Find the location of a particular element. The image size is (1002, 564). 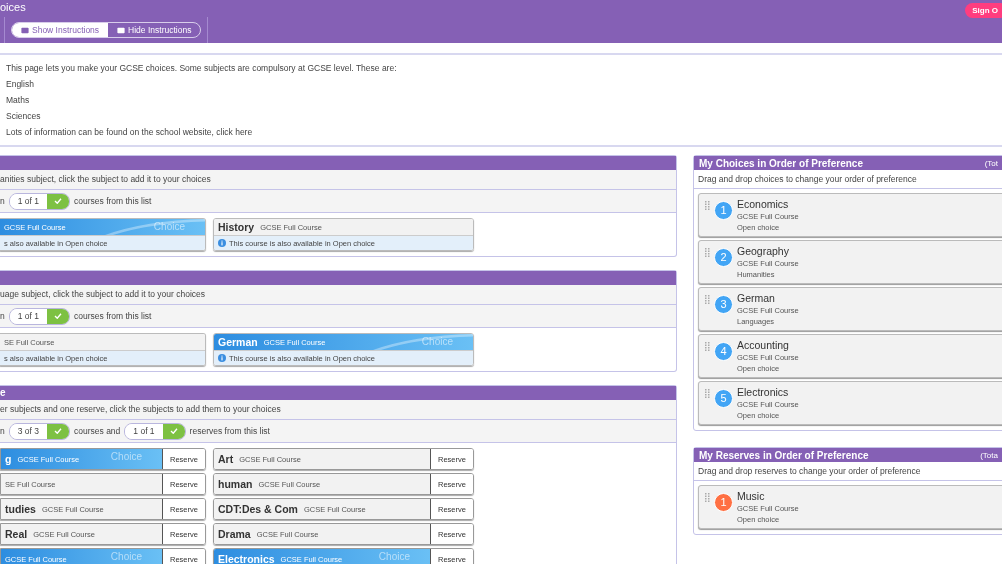

count-pill: 3 of 3 is located at coordinates (39, 431).